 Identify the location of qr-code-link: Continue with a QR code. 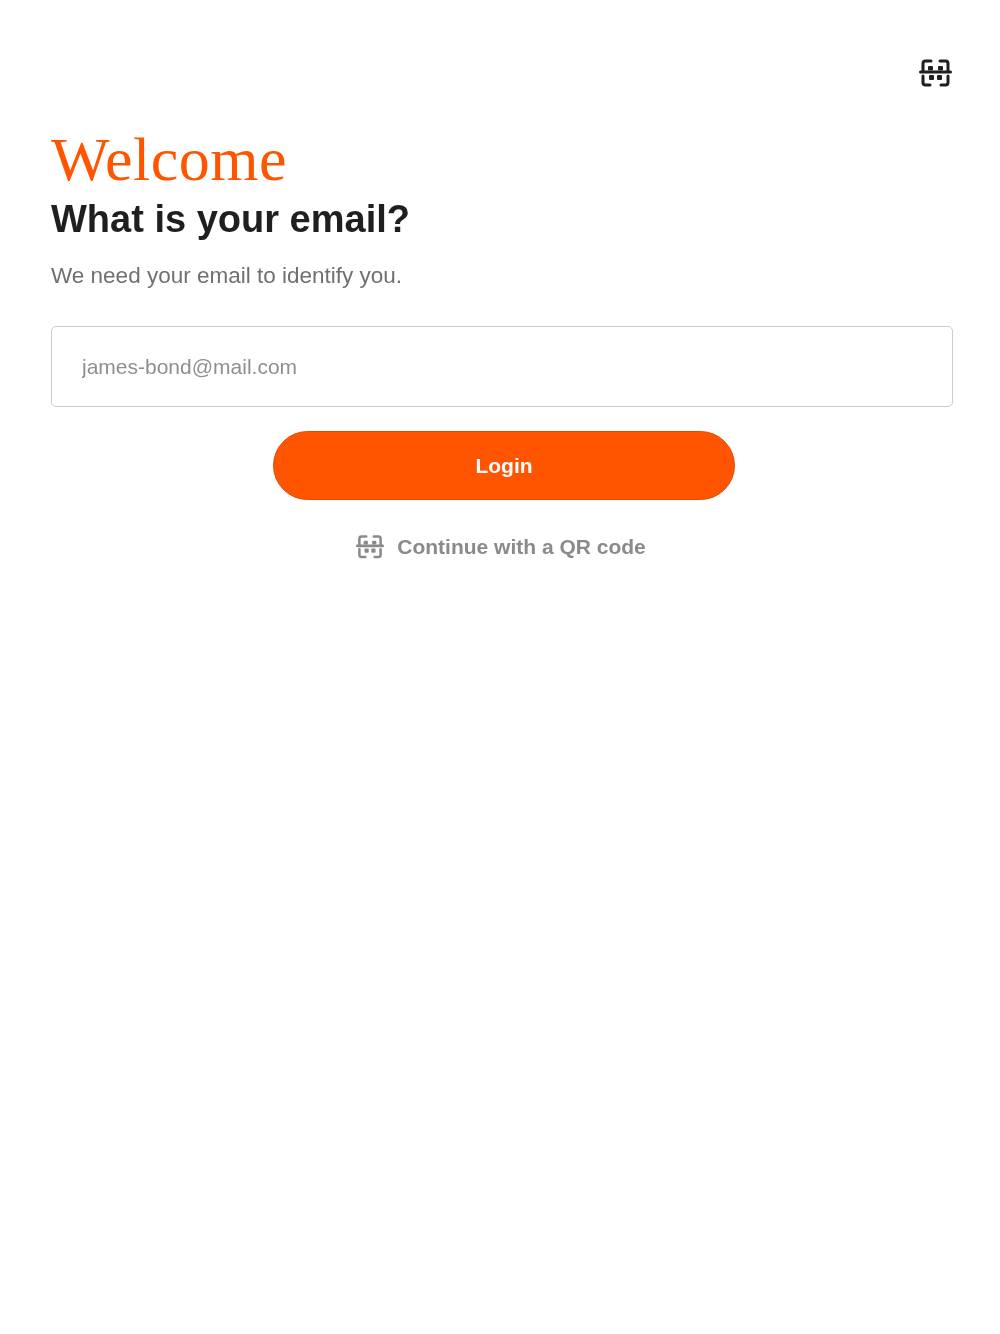
(501, 547).